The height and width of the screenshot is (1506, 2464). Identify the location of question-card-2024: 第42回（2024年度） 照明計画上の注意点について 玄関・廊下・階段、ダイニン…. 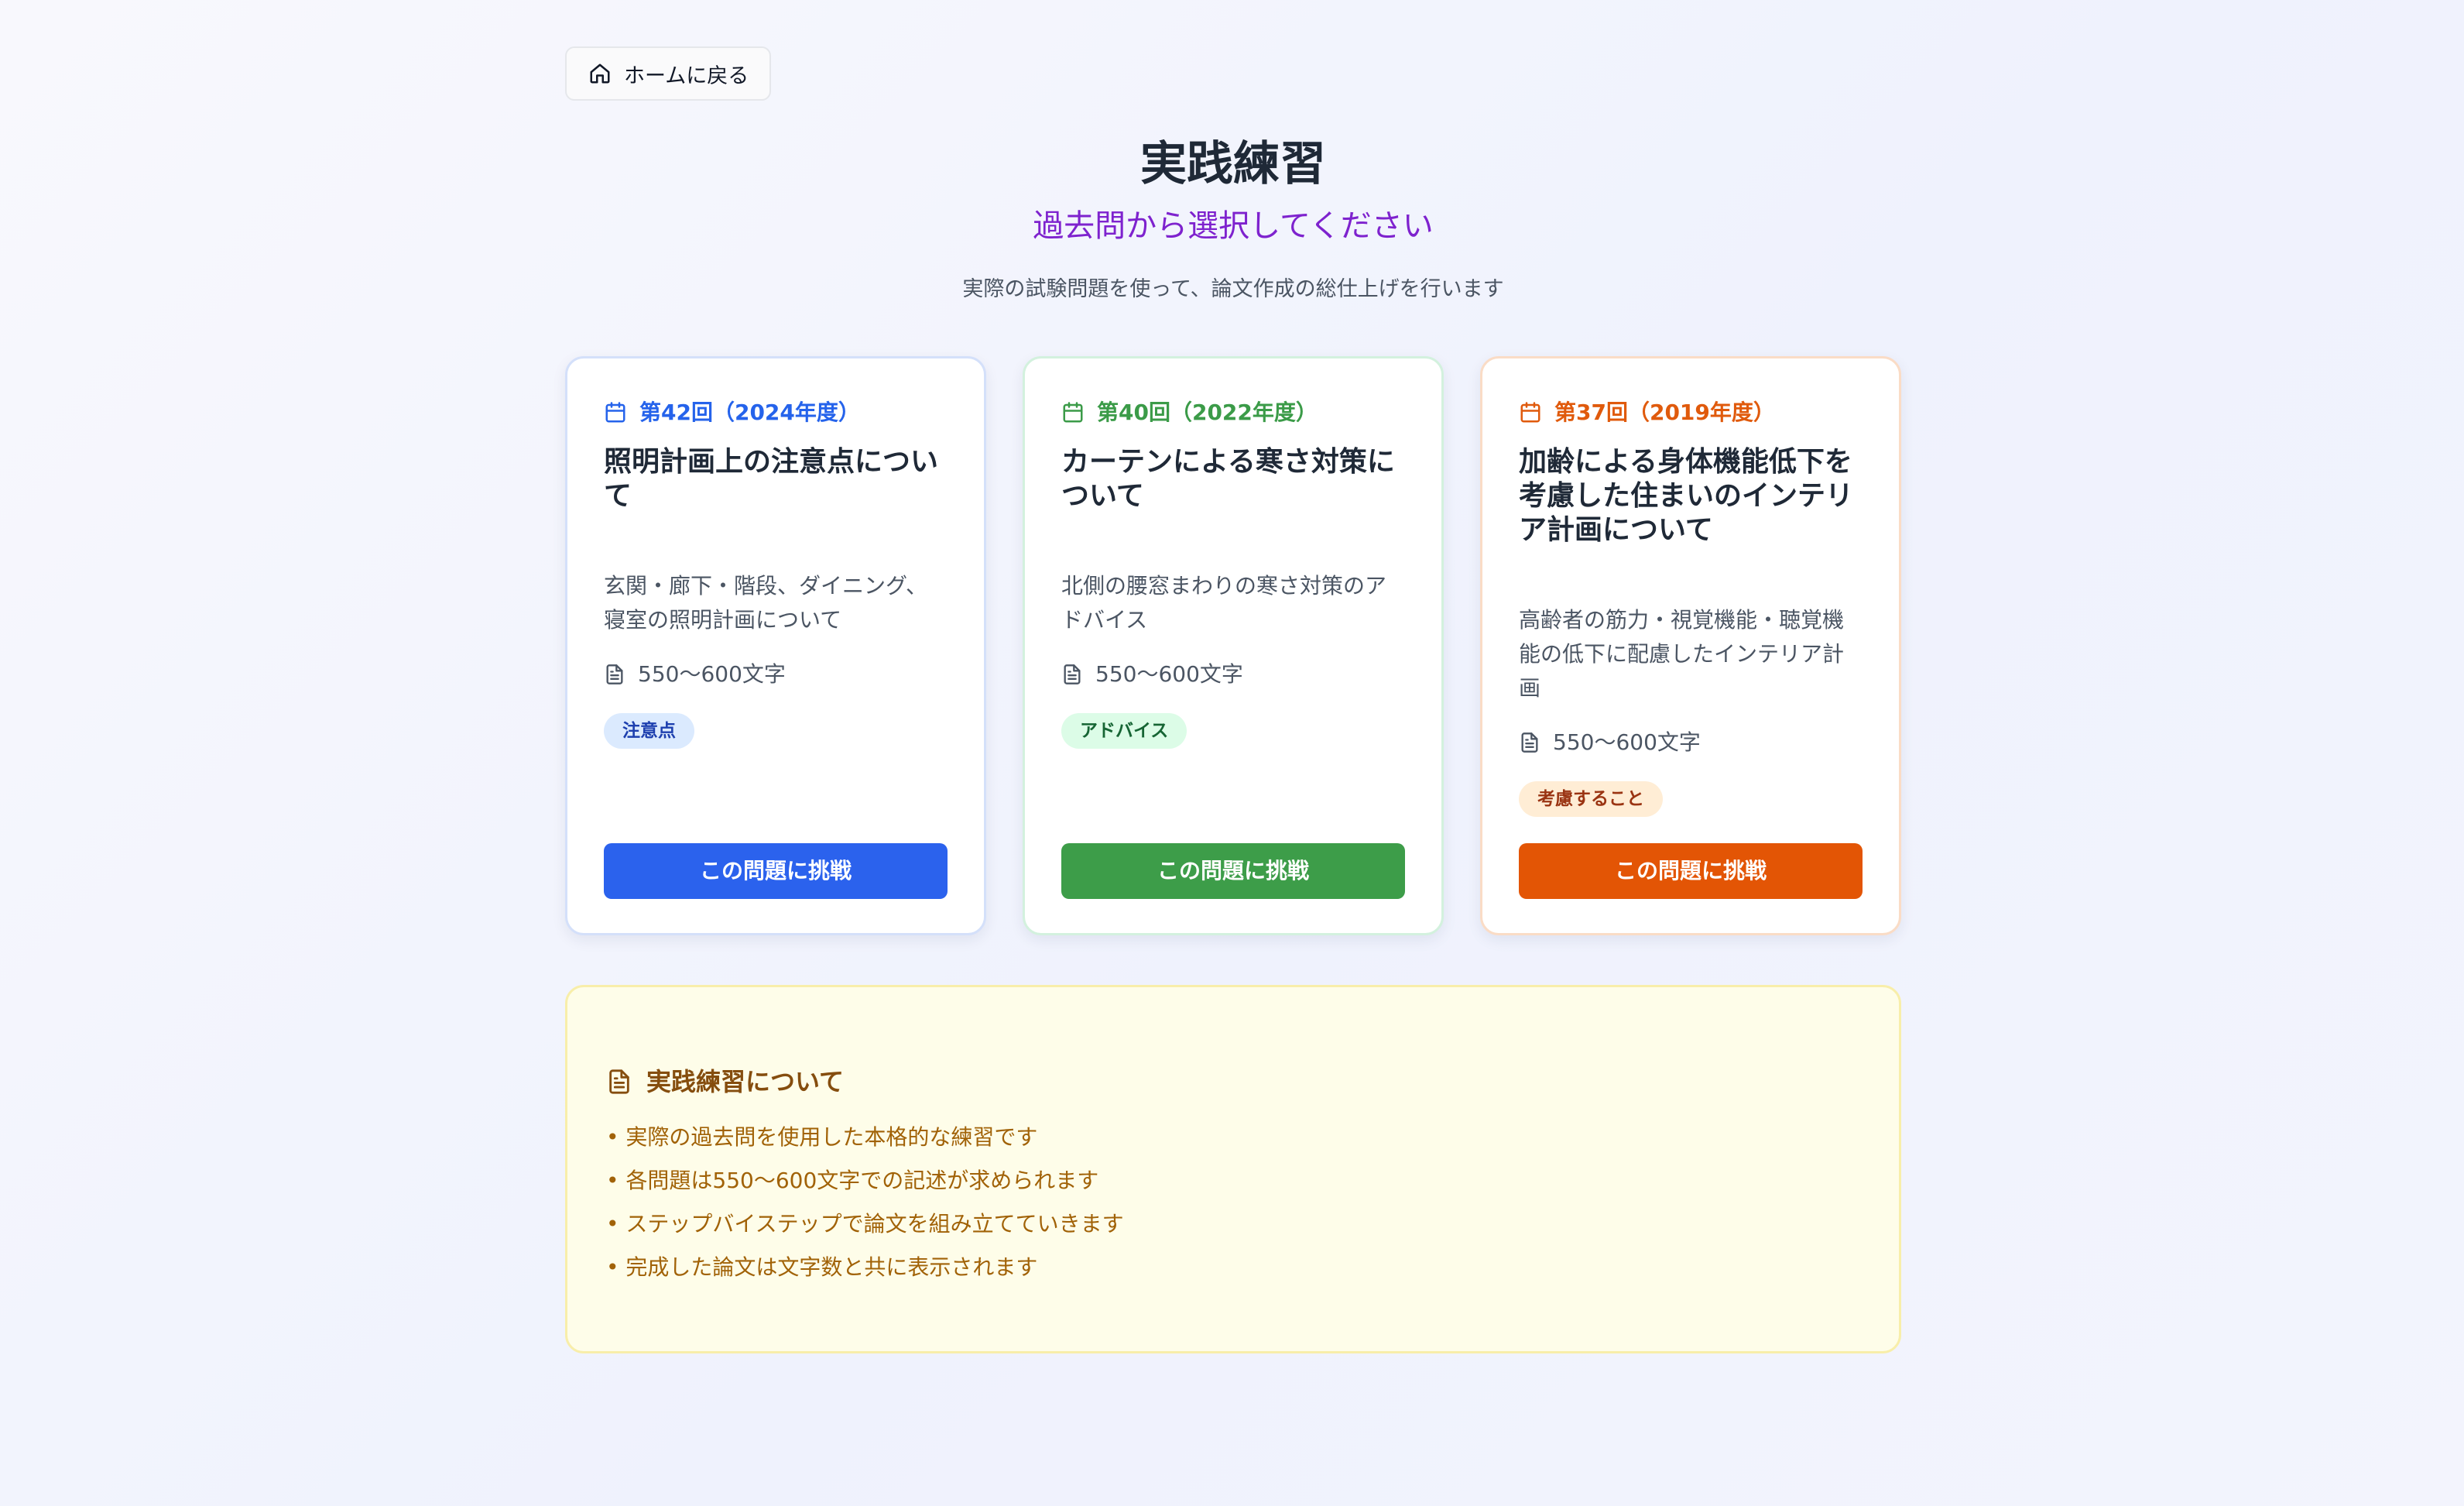
(775, 645).